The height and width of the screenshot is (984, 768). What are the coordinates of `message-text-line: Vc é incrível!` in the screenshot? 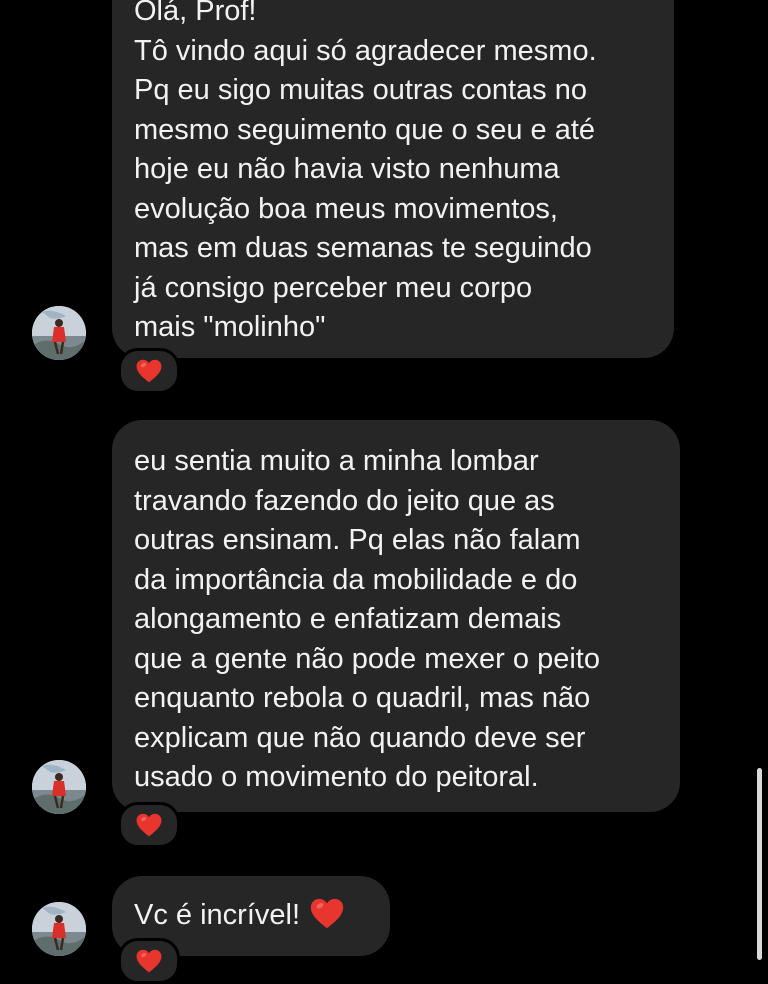 It's located at (217, 915).